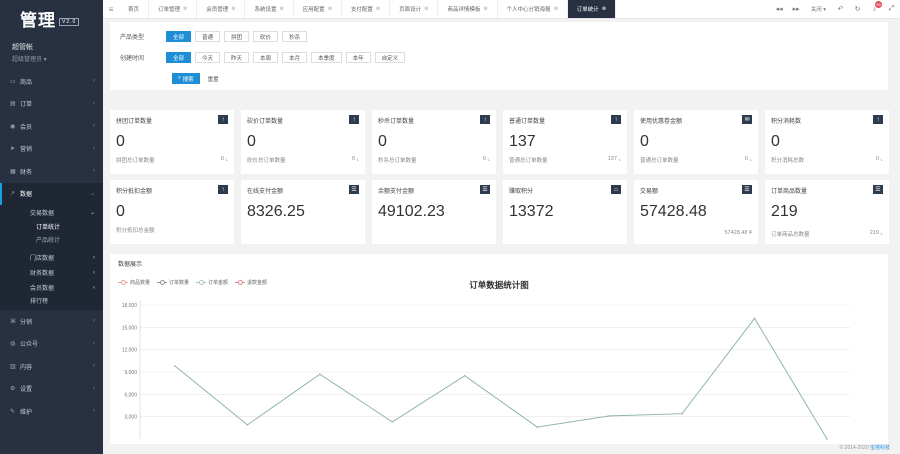 This screenshot has width=900, height=454. What do you see at coordinates (779, 9) in the screenshot?
I see `scroll-left-icon: ◂◂` at bounding box center [779, 9].